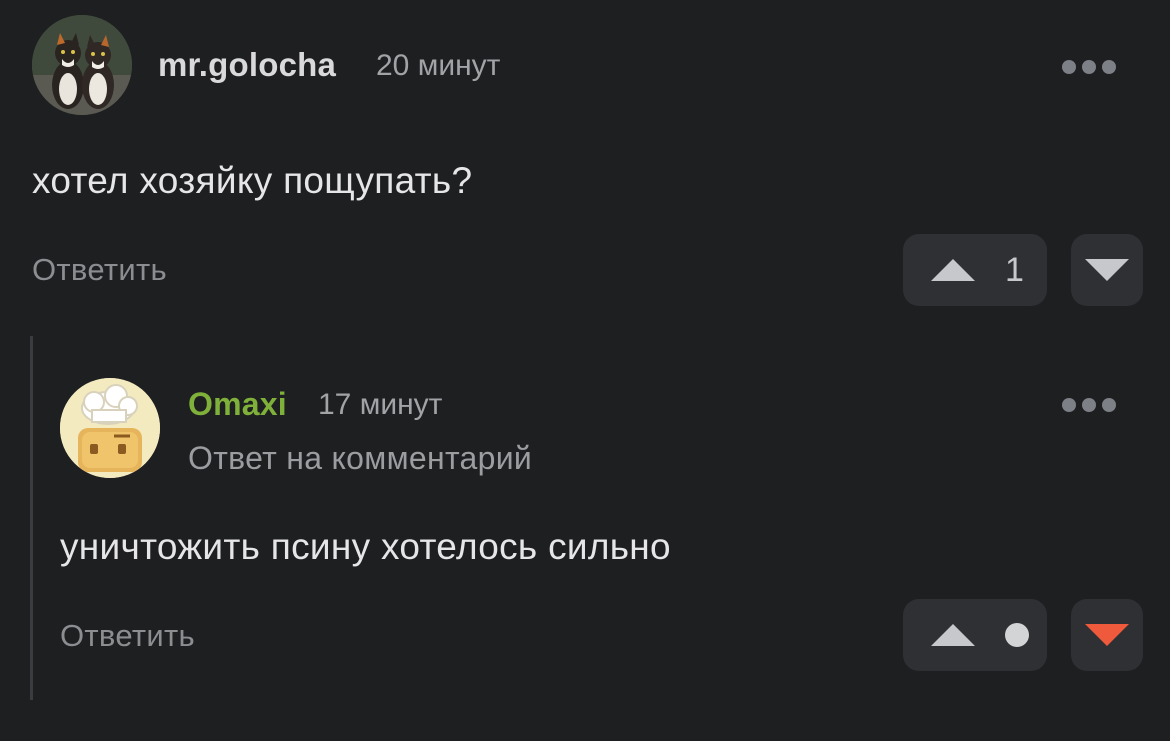  I want to click on cats-avatar-image, so click(82, 65).